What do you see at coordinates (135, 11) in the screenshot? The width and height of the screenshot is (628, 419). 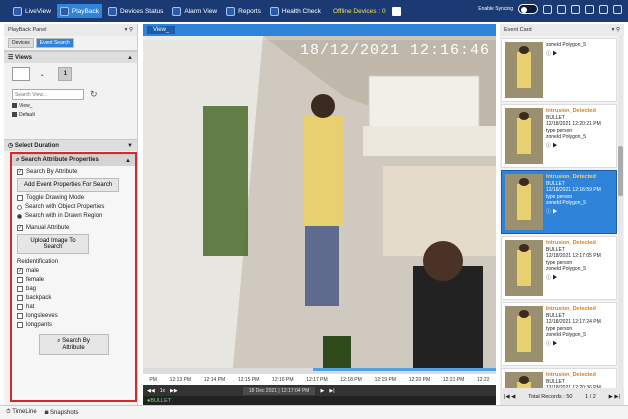 I see `nav-devices-status: Devices Status` at bounding box center [135, 11].